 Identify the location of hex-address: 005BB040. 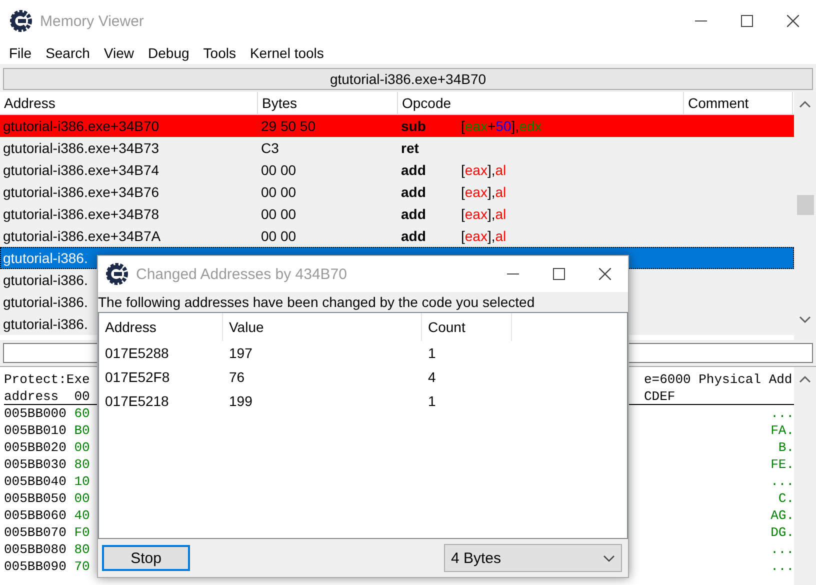
(36, 481).